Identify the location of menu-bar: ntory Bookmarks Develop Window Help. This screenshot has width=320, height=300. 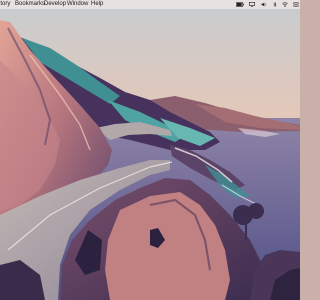
(150, 4).